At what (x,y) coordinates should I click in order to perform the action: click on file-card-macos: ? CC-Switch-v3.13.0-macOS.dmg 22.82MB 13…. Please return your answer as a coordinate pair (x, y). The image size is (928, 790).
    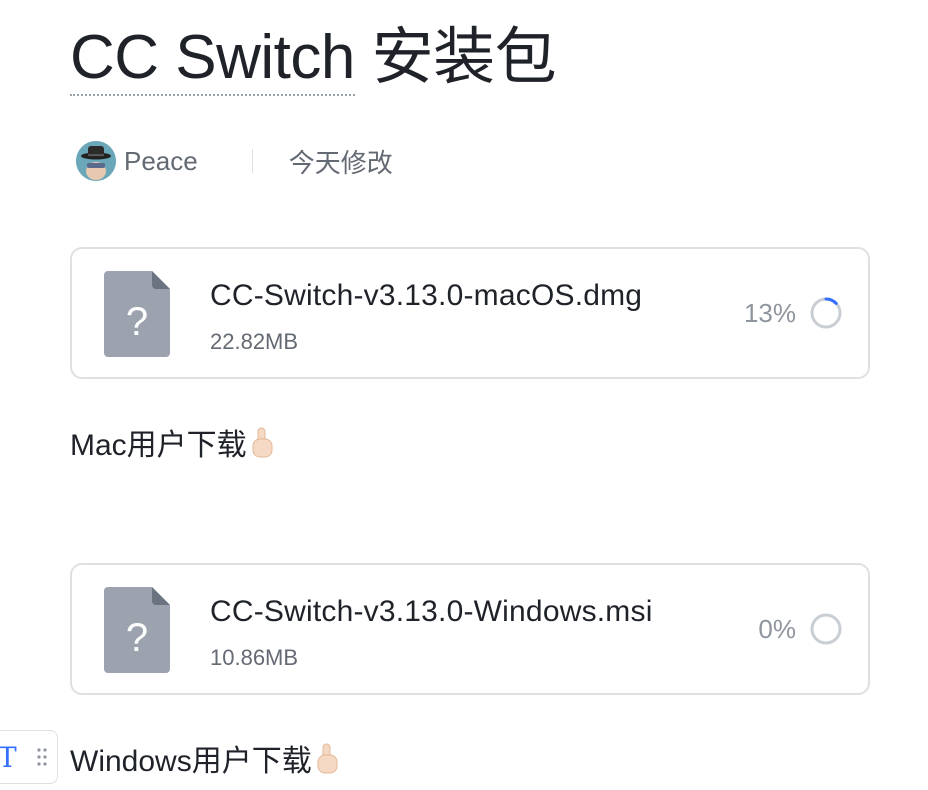
    Looking at the image, I should click on (470, 313).